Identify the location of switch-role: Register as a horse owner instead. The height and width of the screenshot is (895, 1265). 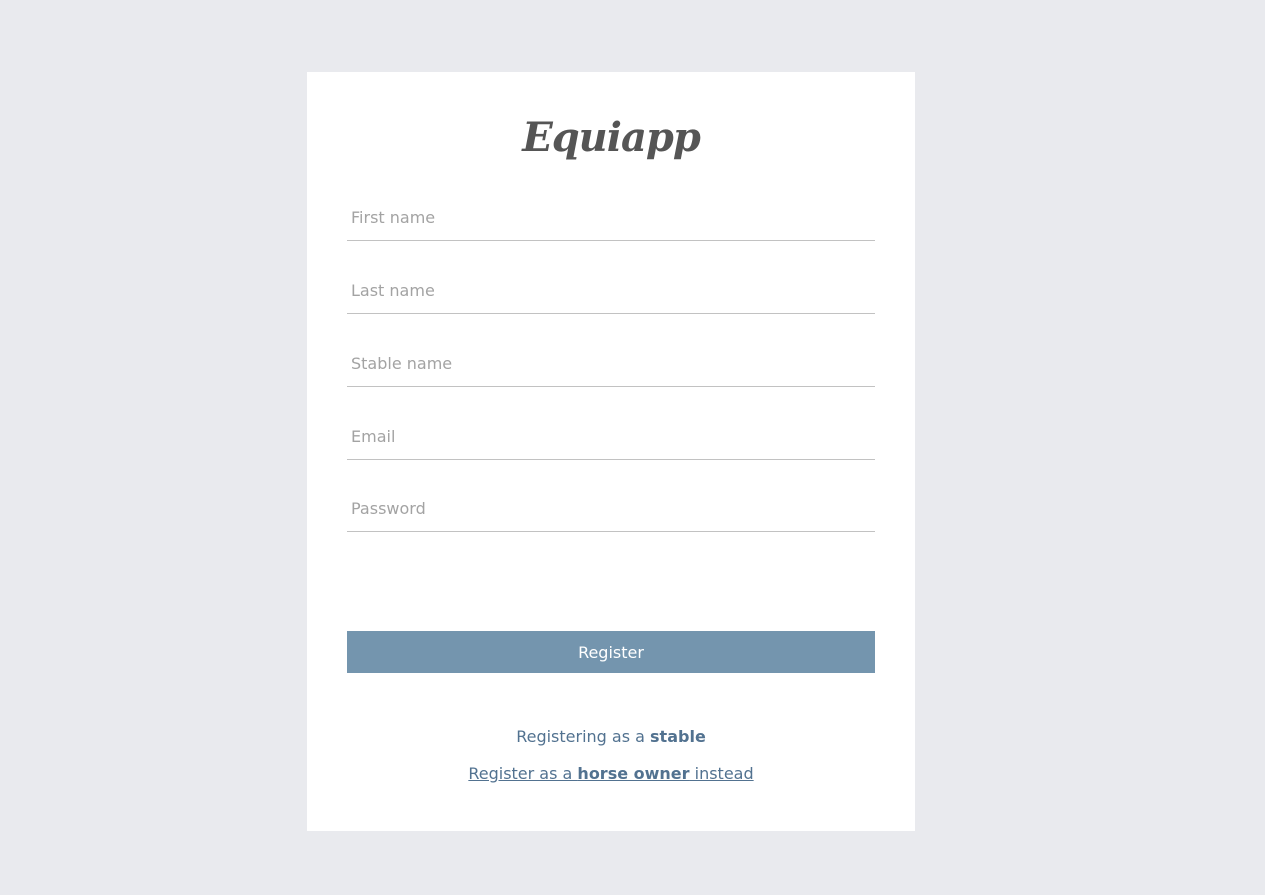
(611, 774).